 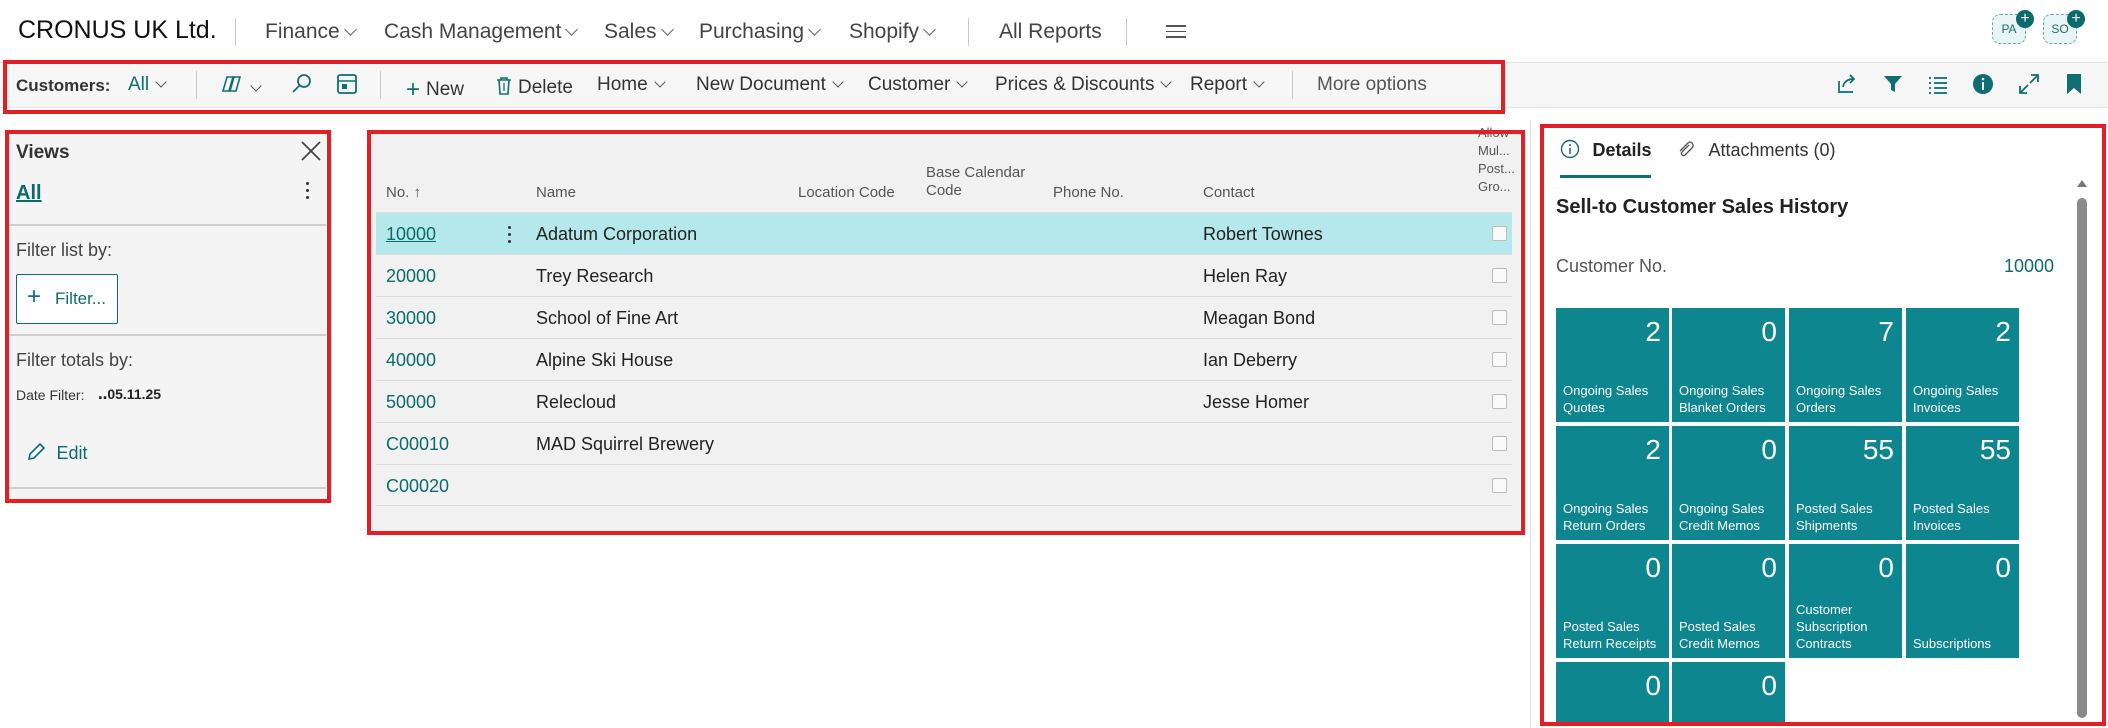 What do you see at coordinates (1530, 424) in the screenshot?
I see `pane-divider` at bounding box center [1530, 424].